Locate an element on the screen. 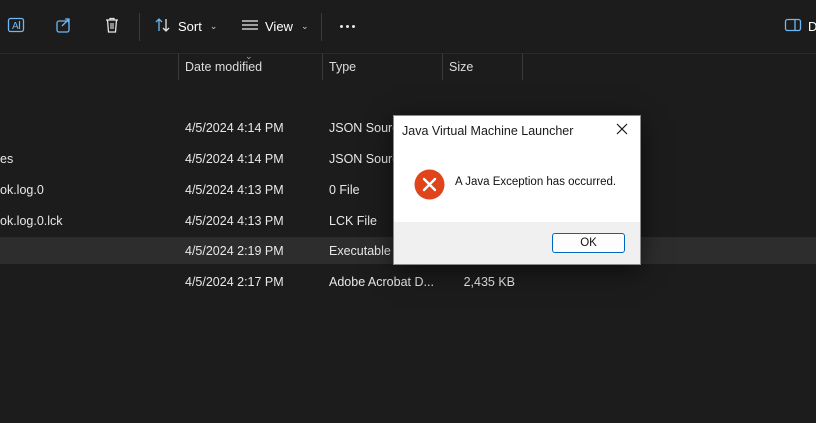  error-icon is located at coordinates (429, 184).